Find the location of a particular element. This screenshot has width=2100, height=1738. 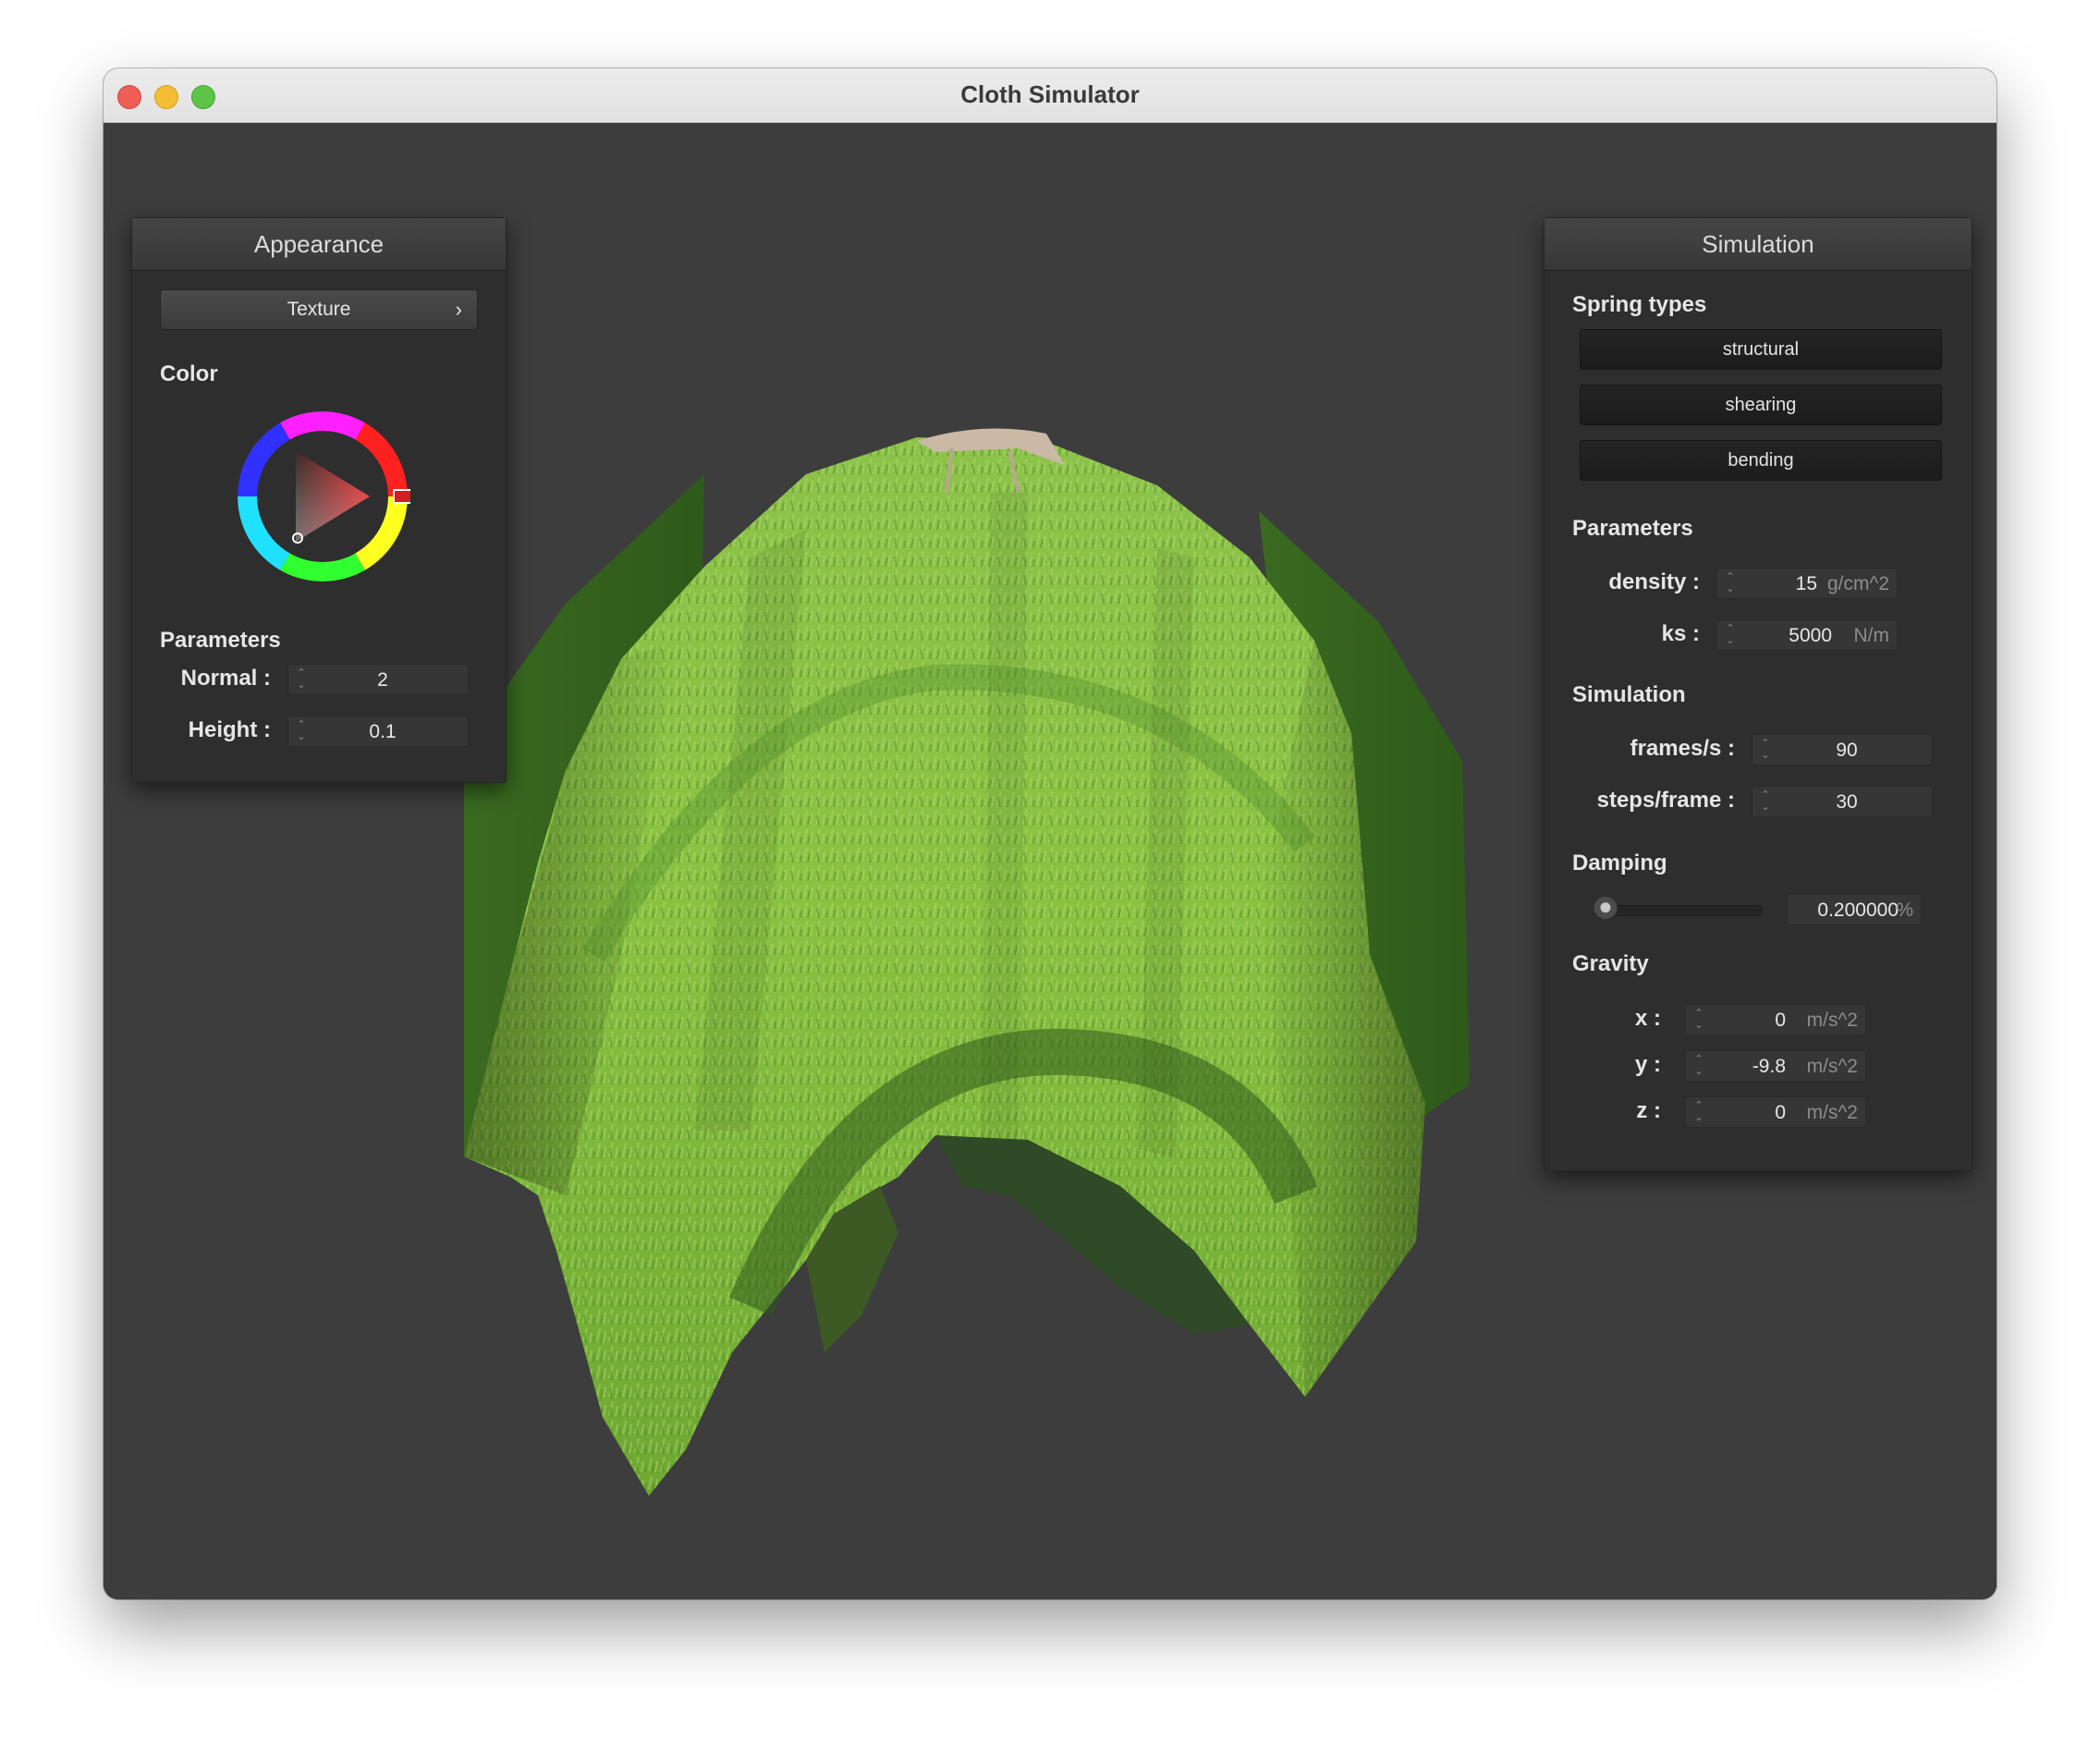

frames-per-second-label: frames/s : is located at coordinates (1683, 748).